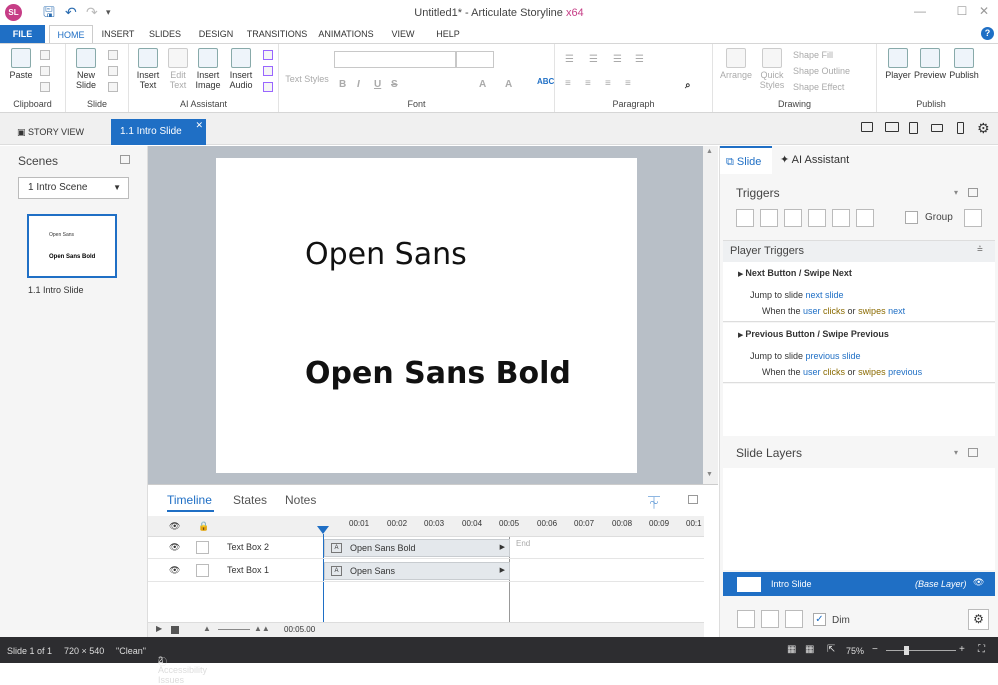 Image resolution: width=998 pixels, height=685 pixels. What do you see at coordinates (821, 71) in the screenshot?
I see `shape-outline-option: Shape Outline` at bounding box center [821, 71].